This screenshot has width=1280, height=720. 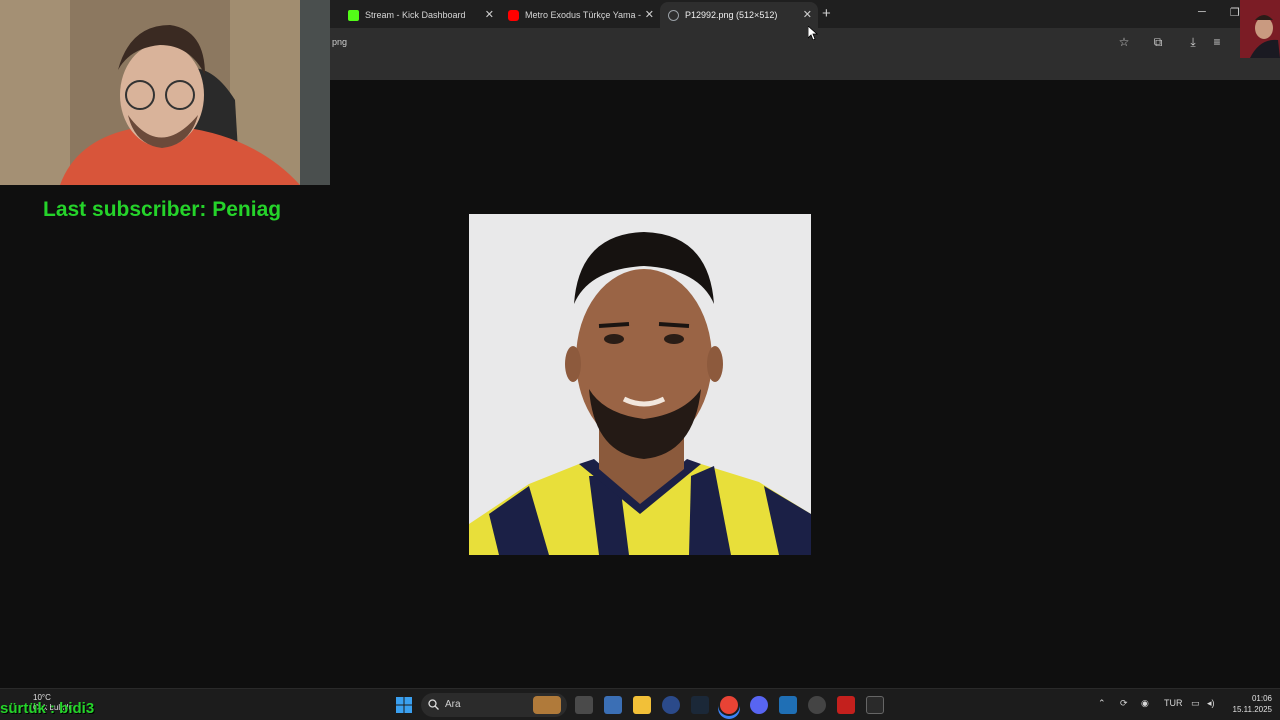 What do you see at coordinates (584, 705) in the screenshot?
I see `task-view-icon` at bounding box center [584, 705].